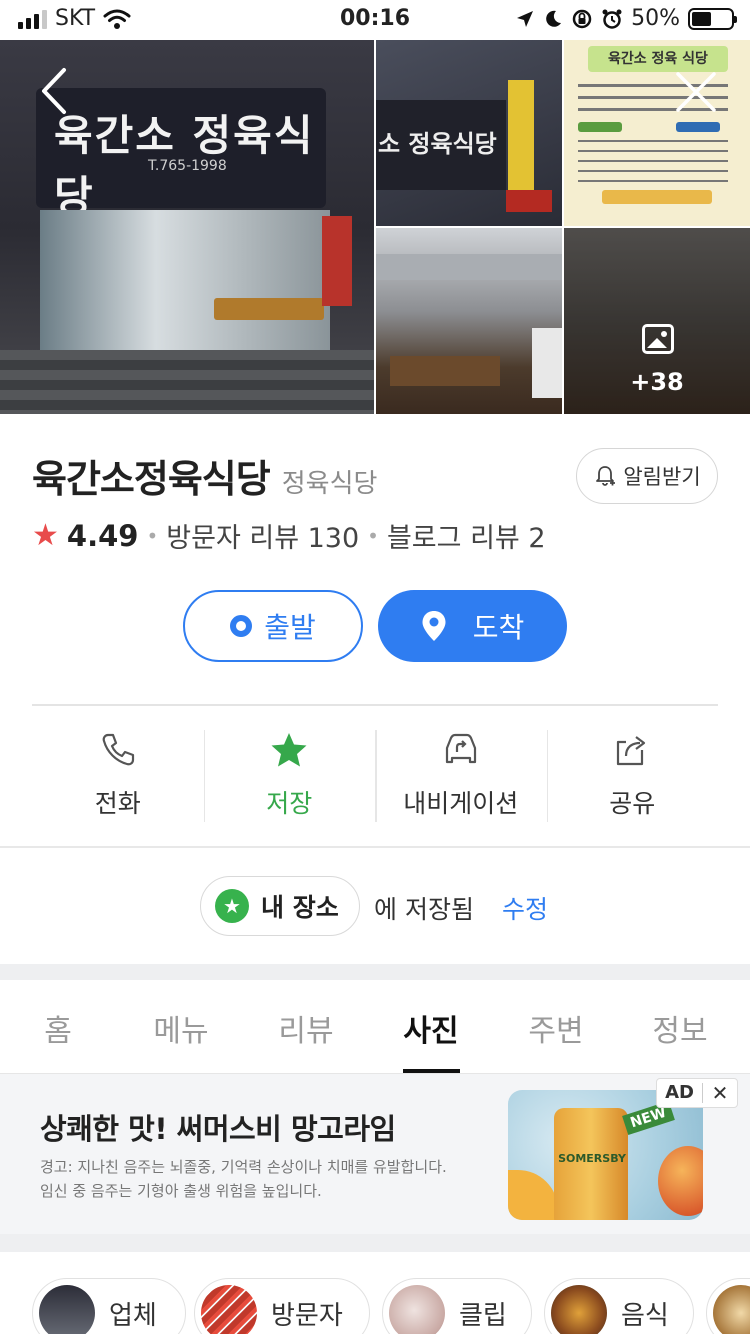 This screenshot has height=1334, width=750. What do you see at coordinates (469, 321) in the screenshot?
I see `photo-thumb-interior` at bounding box center [469, 321].